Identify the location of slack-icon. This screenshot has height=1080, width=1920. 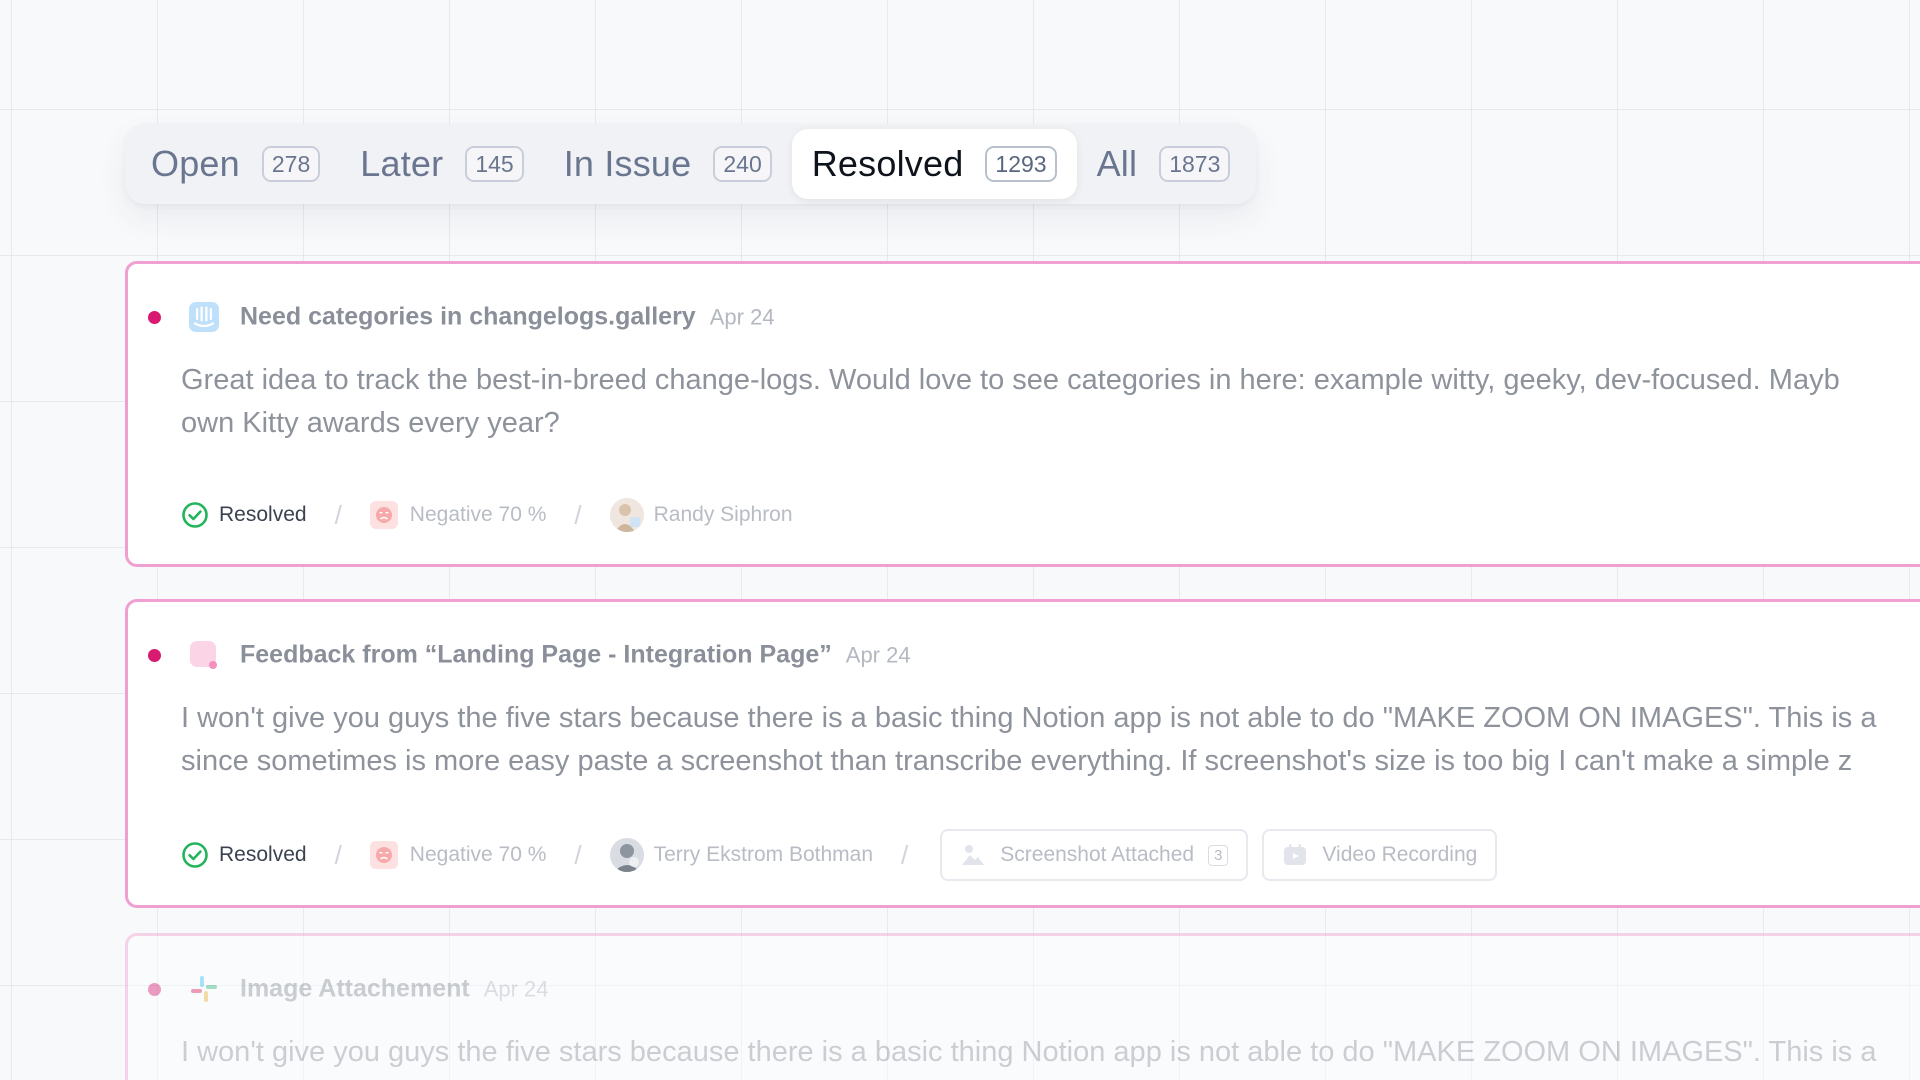
(204, 989).